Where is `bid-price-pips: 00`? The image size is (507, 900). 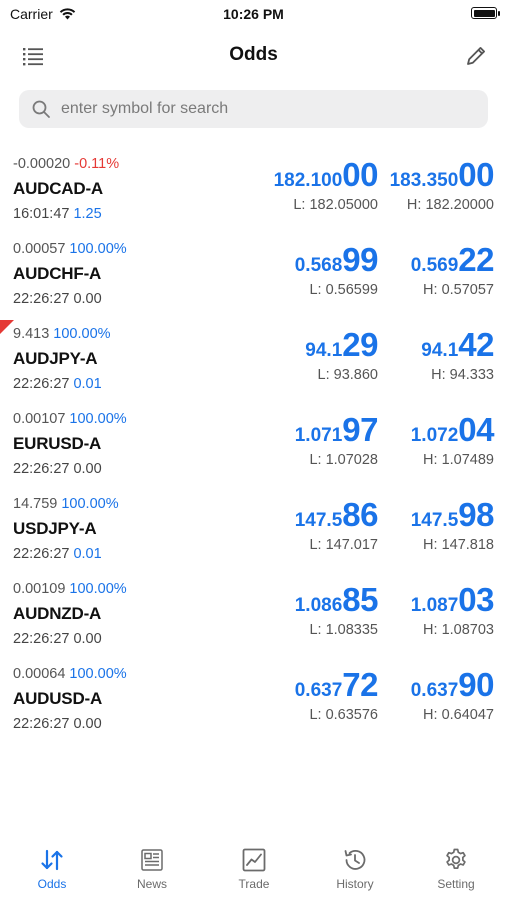
bid-price-pips: 00 is located at coordinates (360, 174).